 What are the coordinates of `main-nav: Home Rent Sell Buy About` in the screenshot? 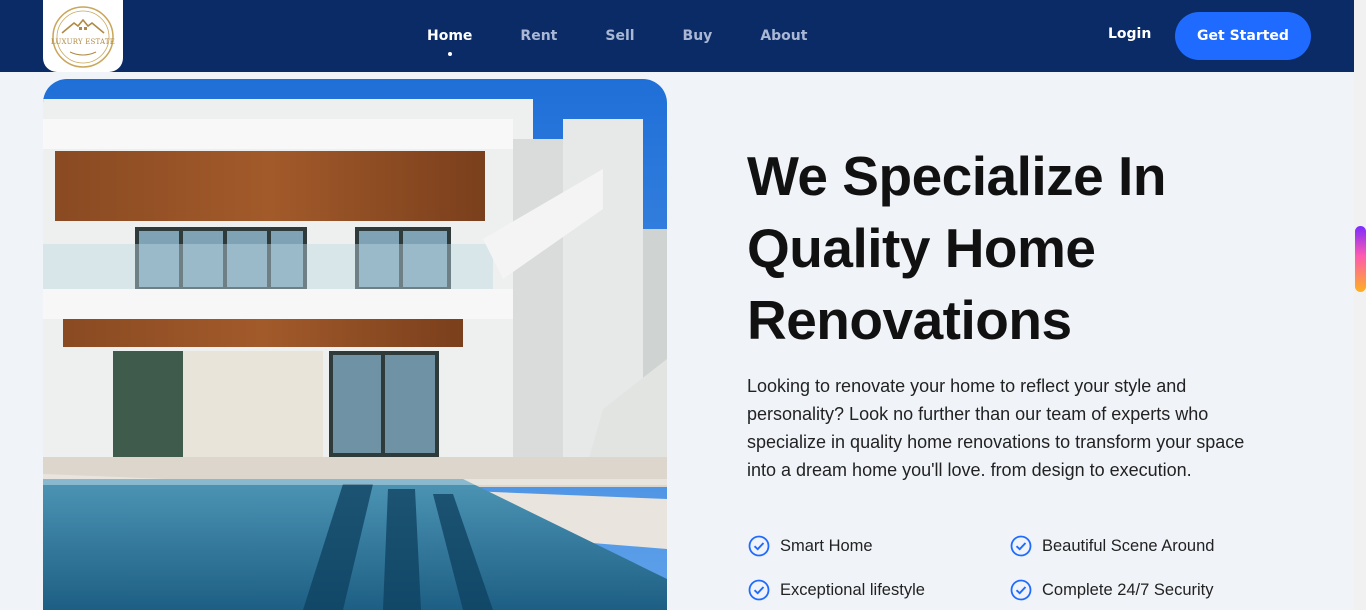 It's located at (630, 36).